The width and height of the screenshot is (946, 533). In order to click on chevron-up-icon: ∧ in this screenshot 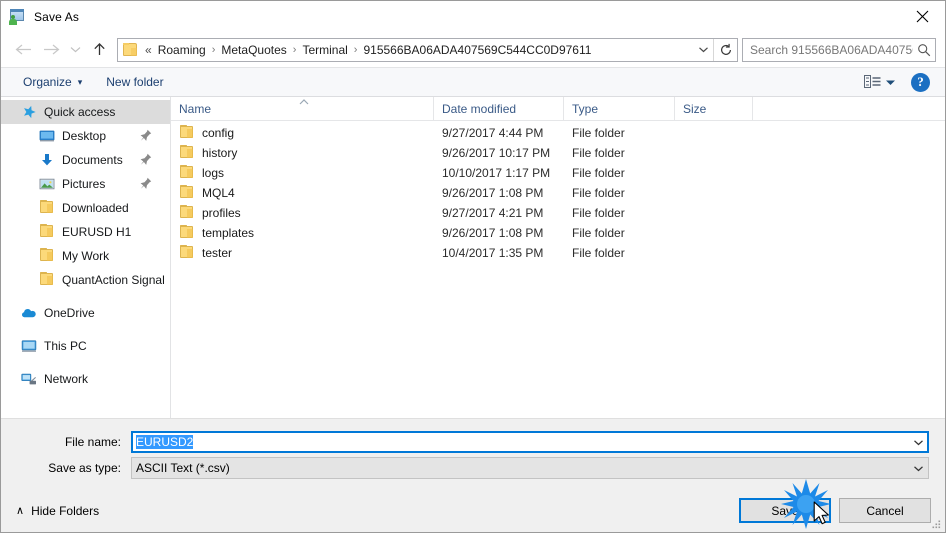, I will do `click(20, 511)`.